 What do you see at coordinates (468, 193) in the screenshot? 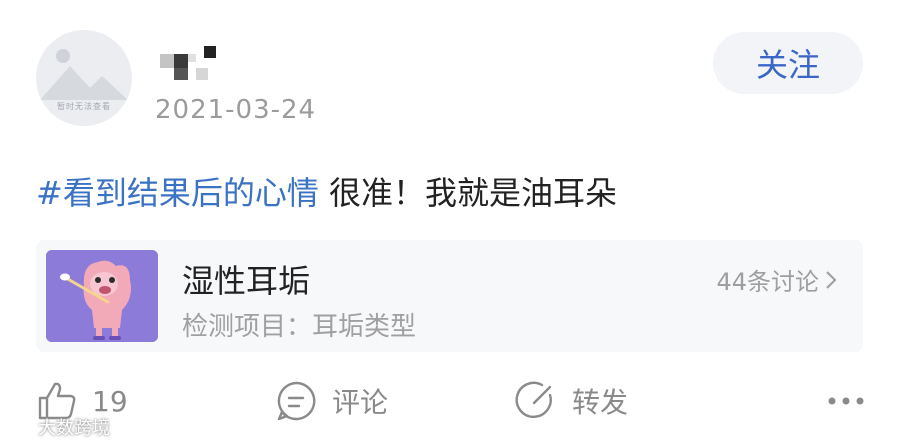
I see `post-body: 很准！我就是油耳朵` at bounding box center [468, 193].